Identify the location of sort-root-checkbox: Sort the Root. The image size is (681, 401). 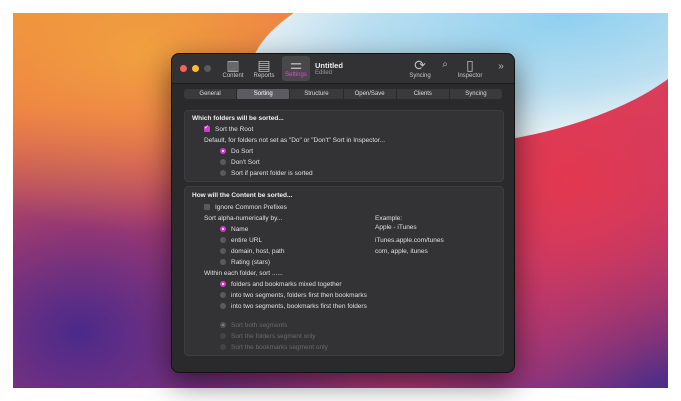
(229, 128).